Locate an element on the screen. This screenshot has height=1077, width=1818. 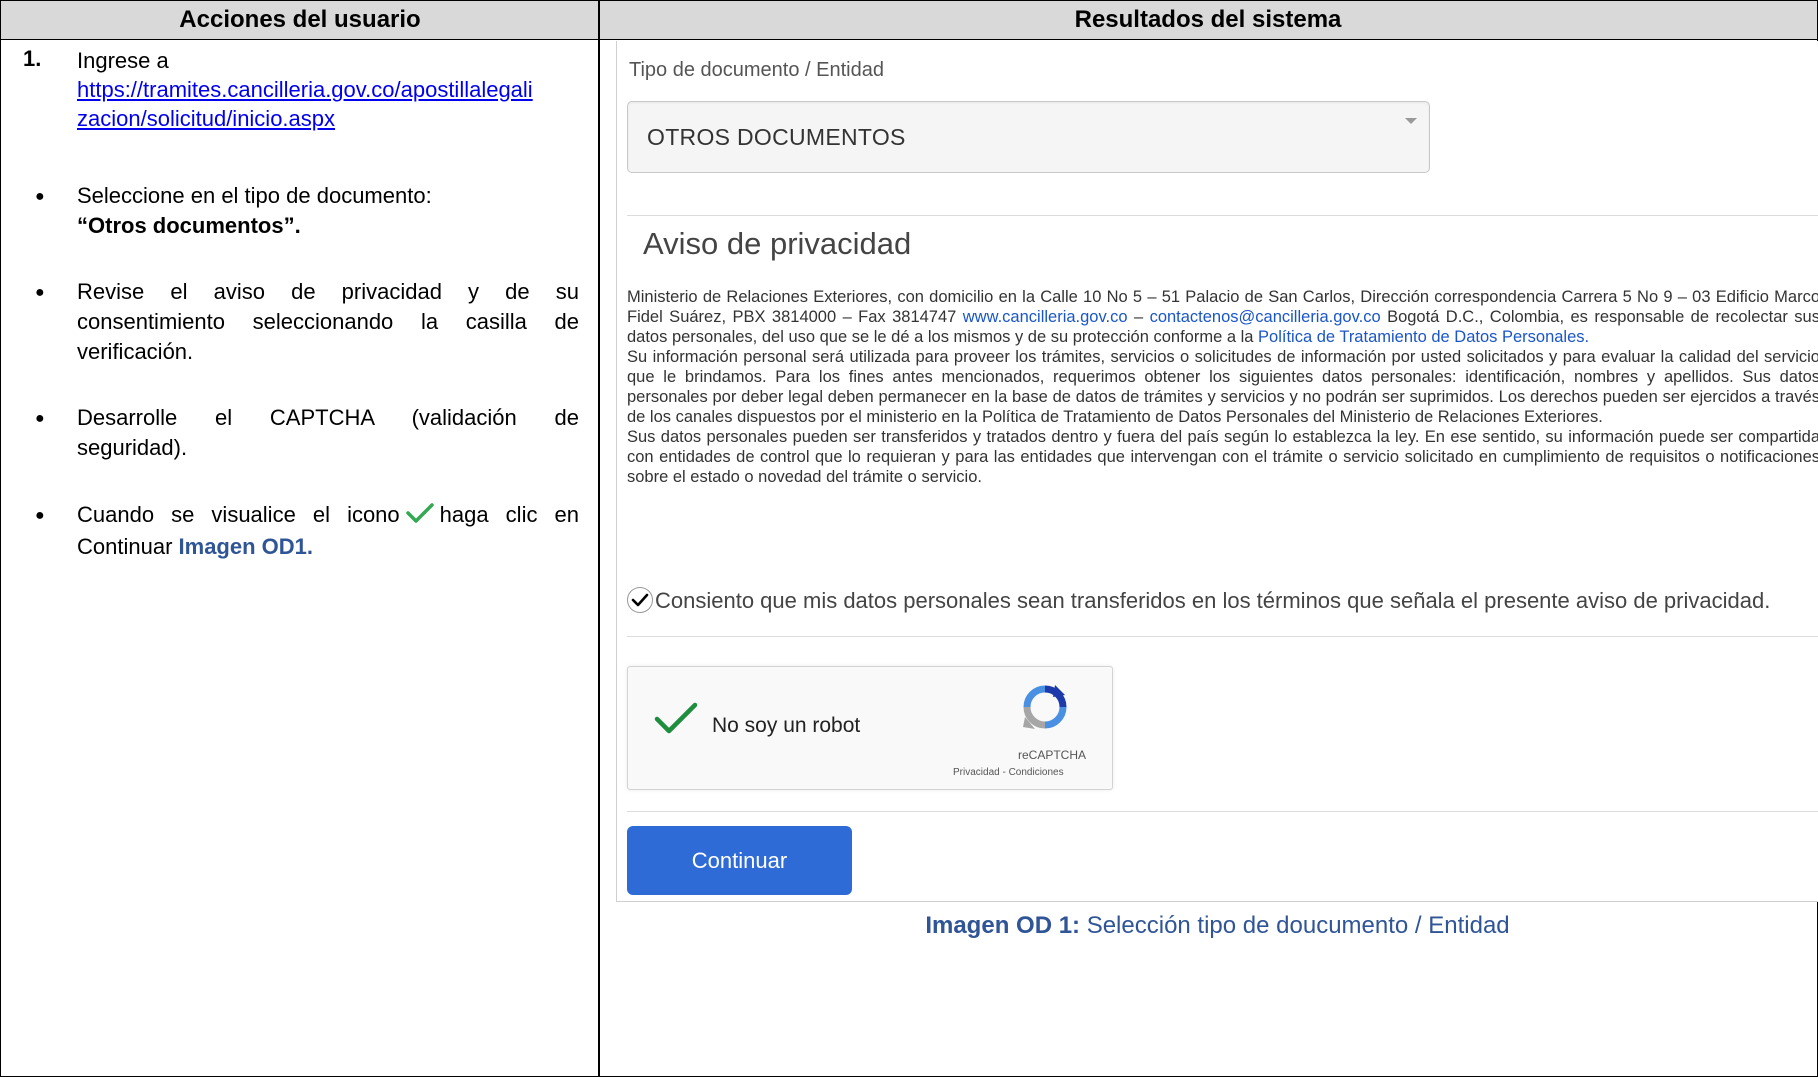
caption-text: Selección tipo de doucumento / Entidad is located at coordinates (1295, 925).